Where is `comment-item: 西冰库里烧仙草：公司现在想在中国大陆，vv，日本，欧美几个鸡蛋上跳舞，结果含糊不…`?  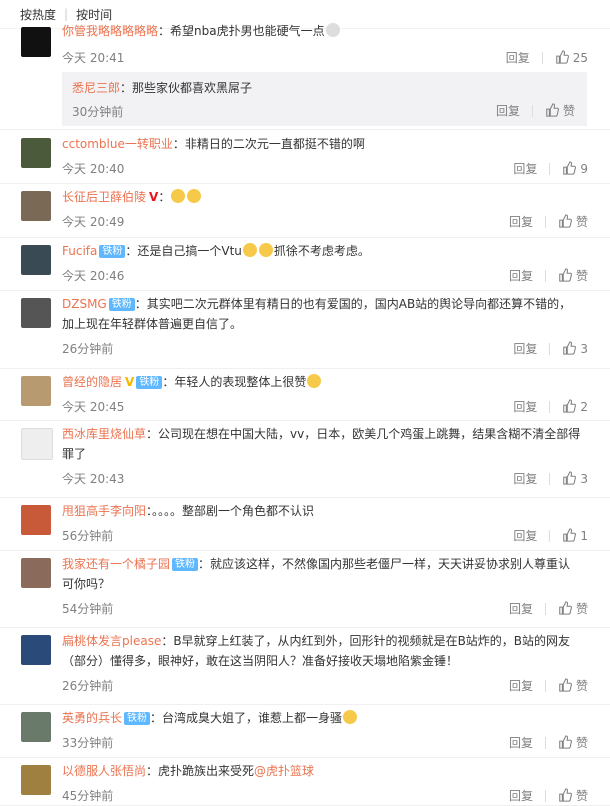
comment-item: 西冰库里烧仙草：公司现在想在中国大陆，vv，日本，欧美几个鸡蛋上跳舞，结果含糊不… is located at coordinates (305, 459).